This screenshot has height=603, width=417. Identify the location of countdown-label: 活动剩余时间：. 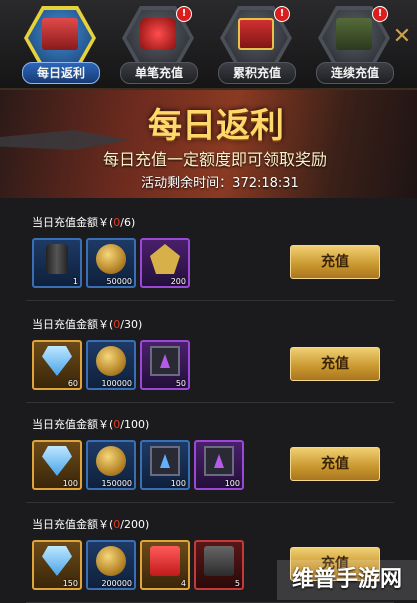
(187, 183).